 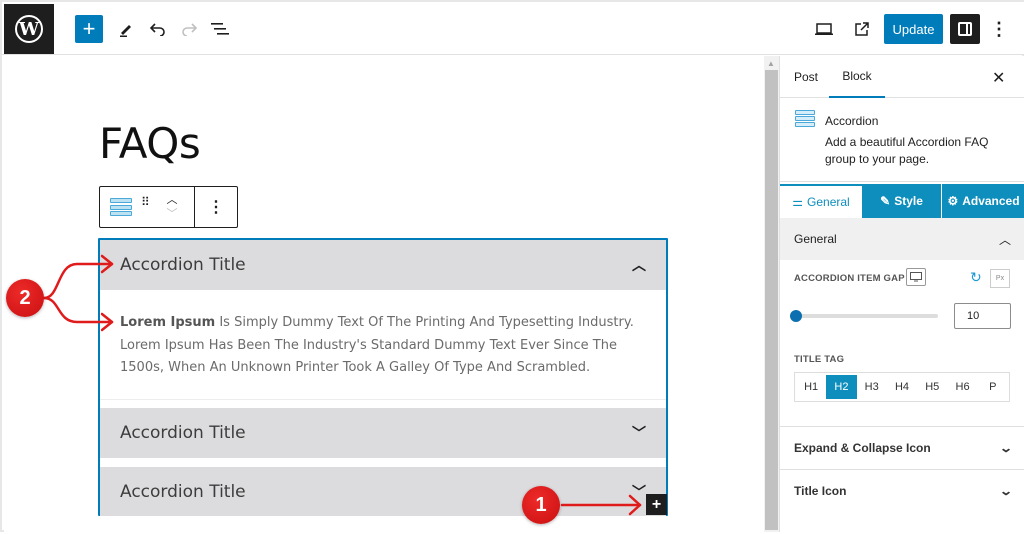 I want to click on wordpress-logo-button: W, so click(x=29, y=29).